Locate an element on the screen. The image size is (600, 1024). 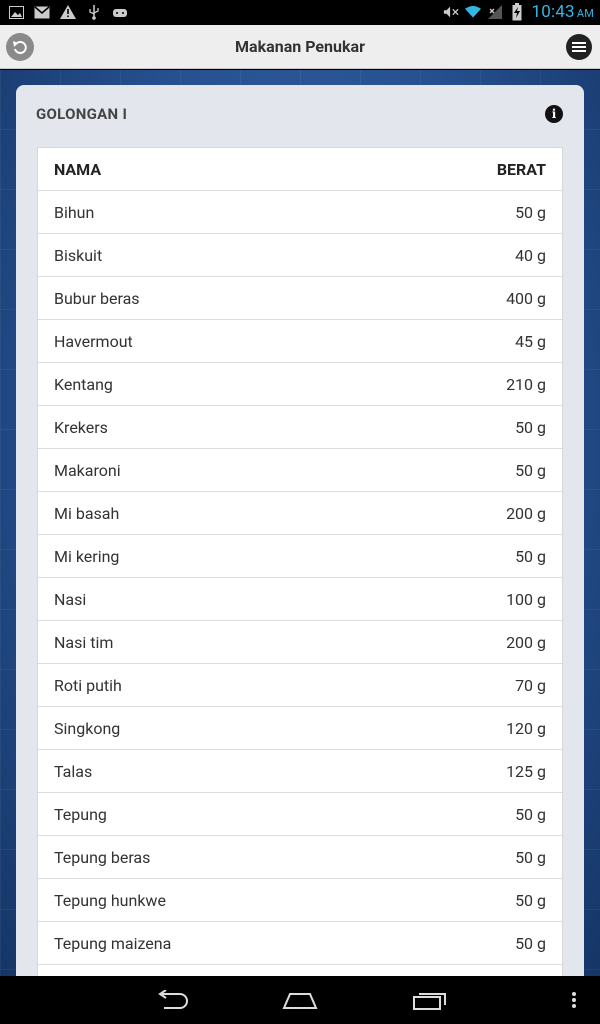
table-row: Biskuit 40 g is located at coordinates (300, 255).